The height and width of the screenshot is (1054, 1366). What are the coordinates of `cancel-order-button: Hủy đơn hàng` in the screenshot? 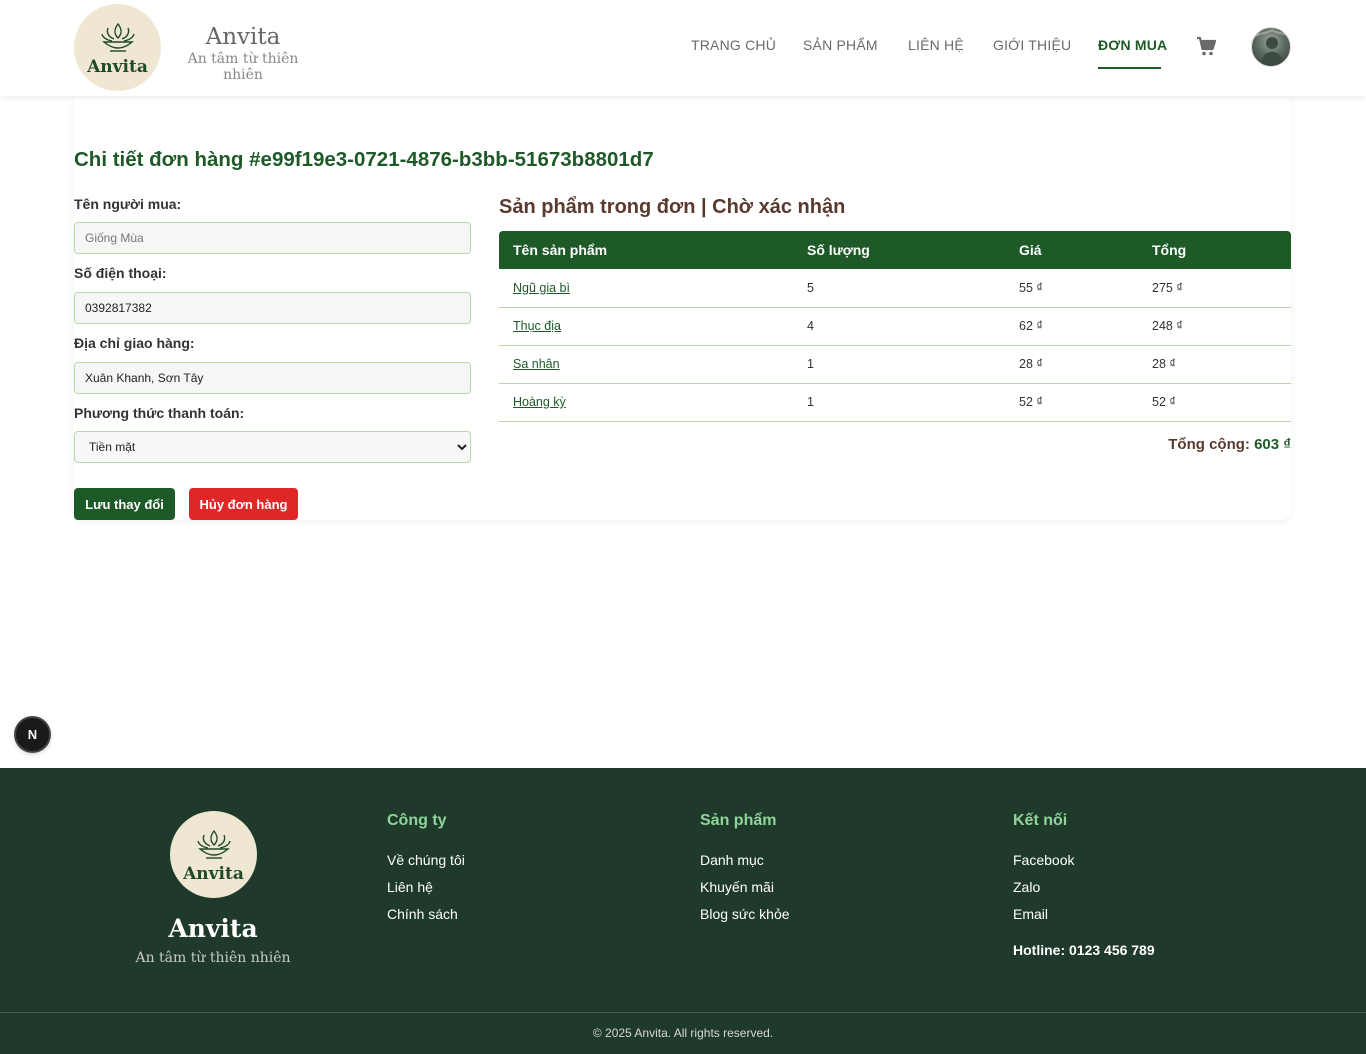 It's located at (243, 504).